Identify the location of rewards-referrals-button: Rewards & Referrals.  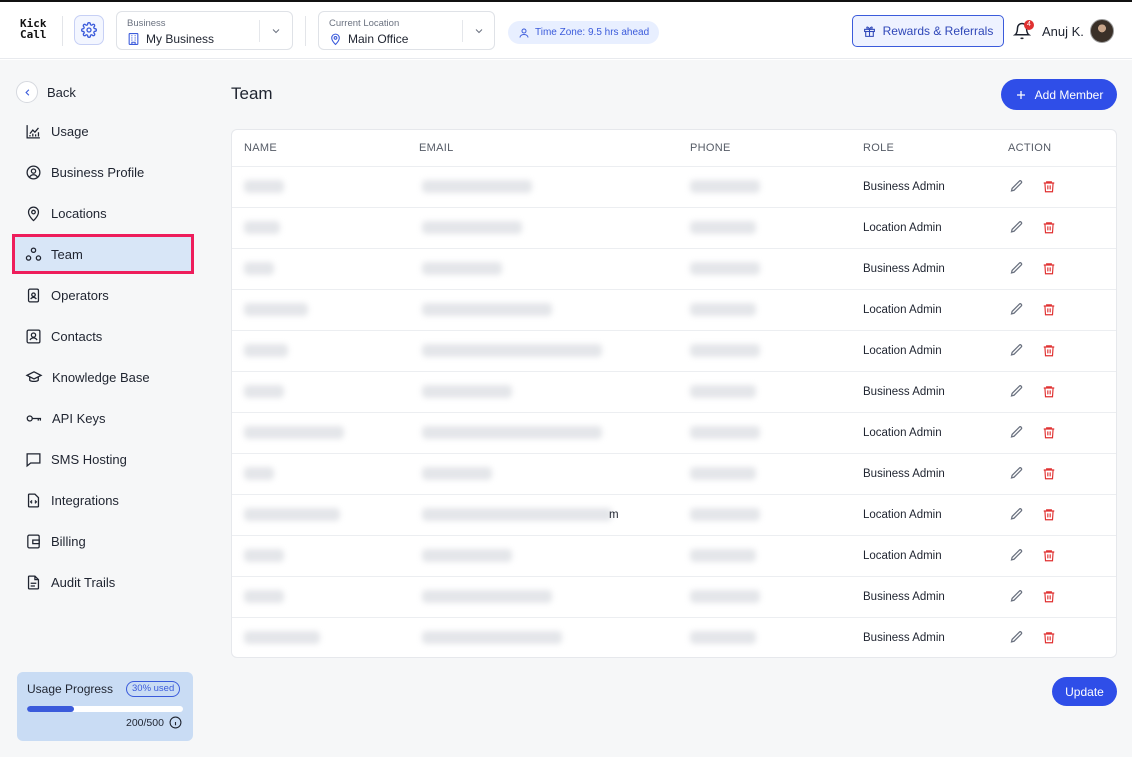
(928, 31).